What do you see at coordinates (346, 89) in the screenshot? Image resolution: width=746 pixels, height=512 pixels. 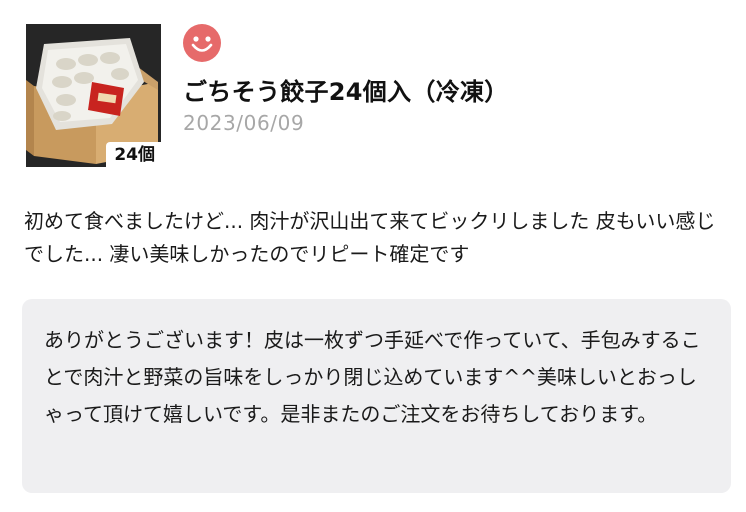 I see `product-title: ごちそう餃子24個入（冷凍）` at bounding box center [346, 89].